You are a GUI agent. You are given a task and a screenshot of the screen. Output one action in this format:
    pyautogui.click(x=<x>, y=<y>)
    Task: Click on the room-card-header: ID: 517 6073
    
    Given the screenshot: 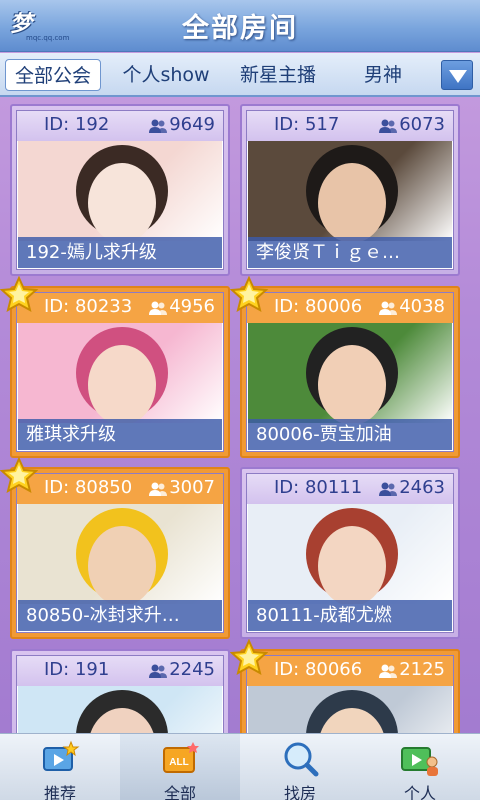 What is the action you would take?
    pyautogui.click(x=350, y=126)
    